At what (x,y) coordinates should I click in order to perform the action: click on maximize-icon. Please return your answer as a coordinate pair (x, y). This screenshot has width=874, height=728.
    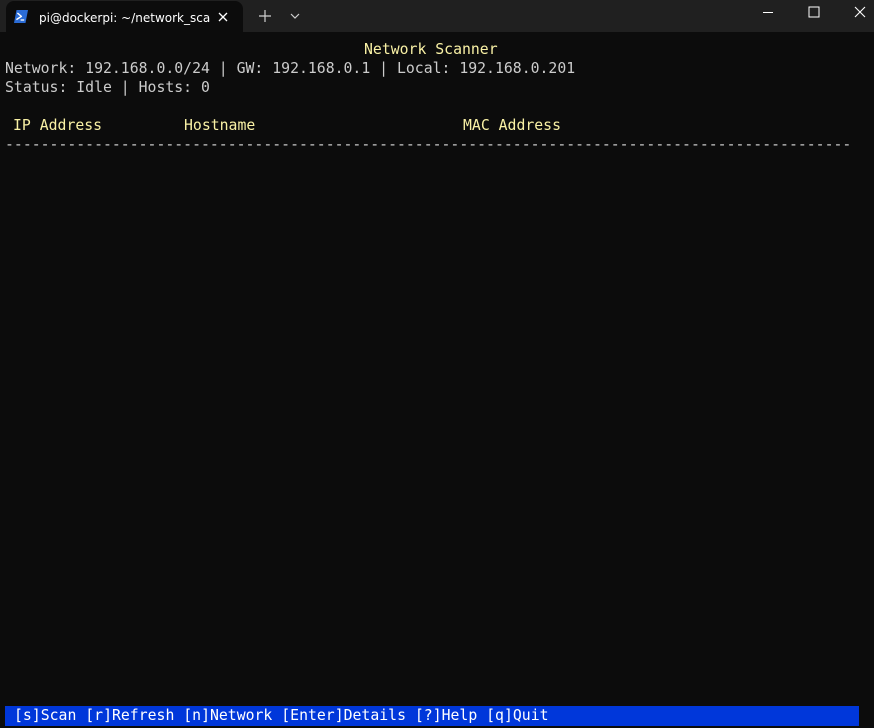
    Looking at the image, I should click on (814, 13).